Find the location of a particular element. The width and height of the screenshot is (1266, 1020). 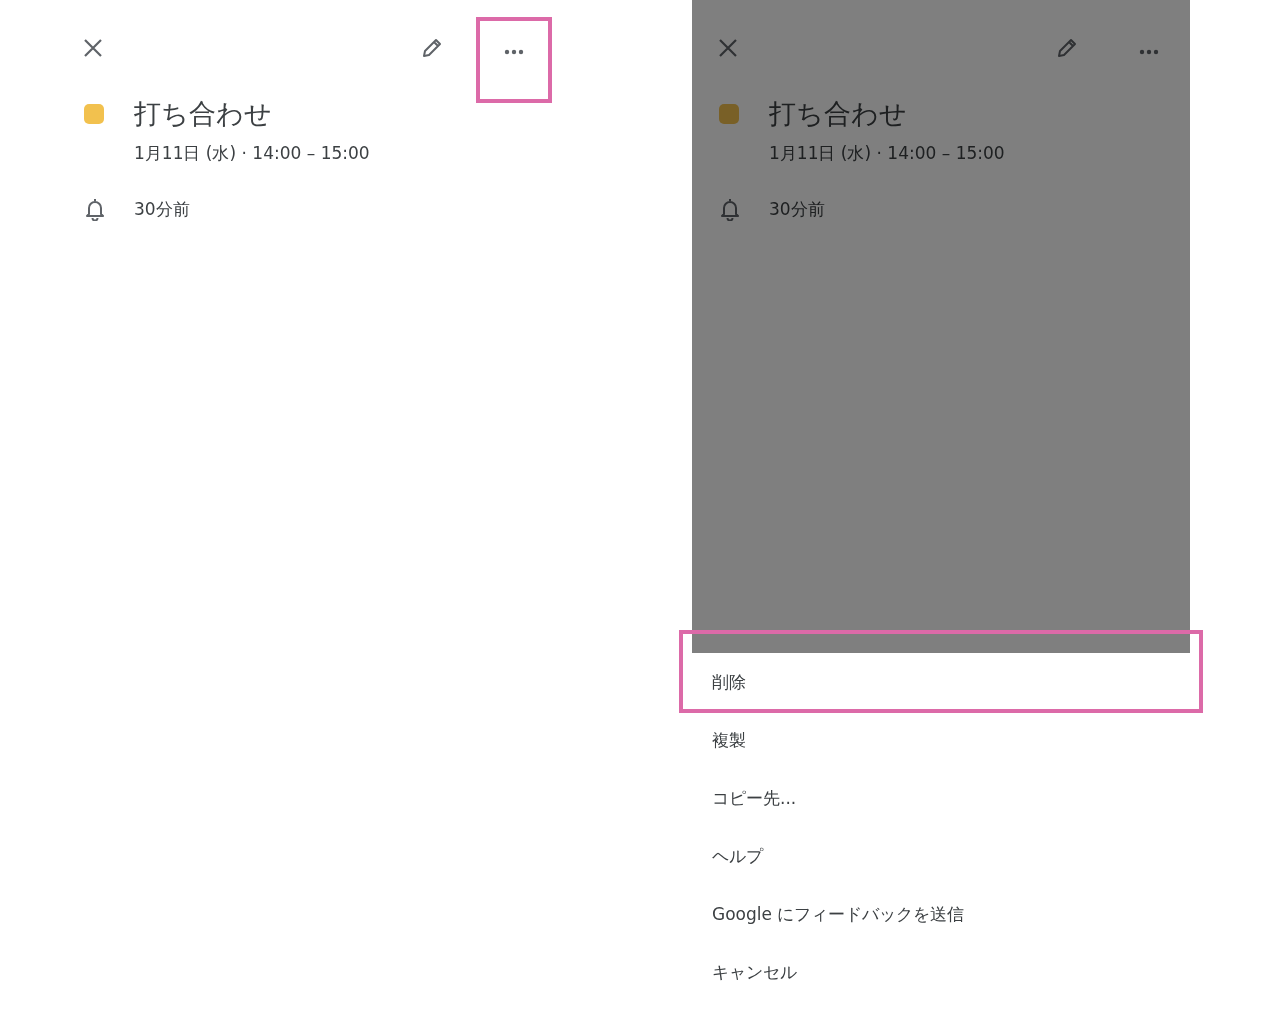

menu-item: Google にフィードバックを送信 is located at coordinates (941, 914).